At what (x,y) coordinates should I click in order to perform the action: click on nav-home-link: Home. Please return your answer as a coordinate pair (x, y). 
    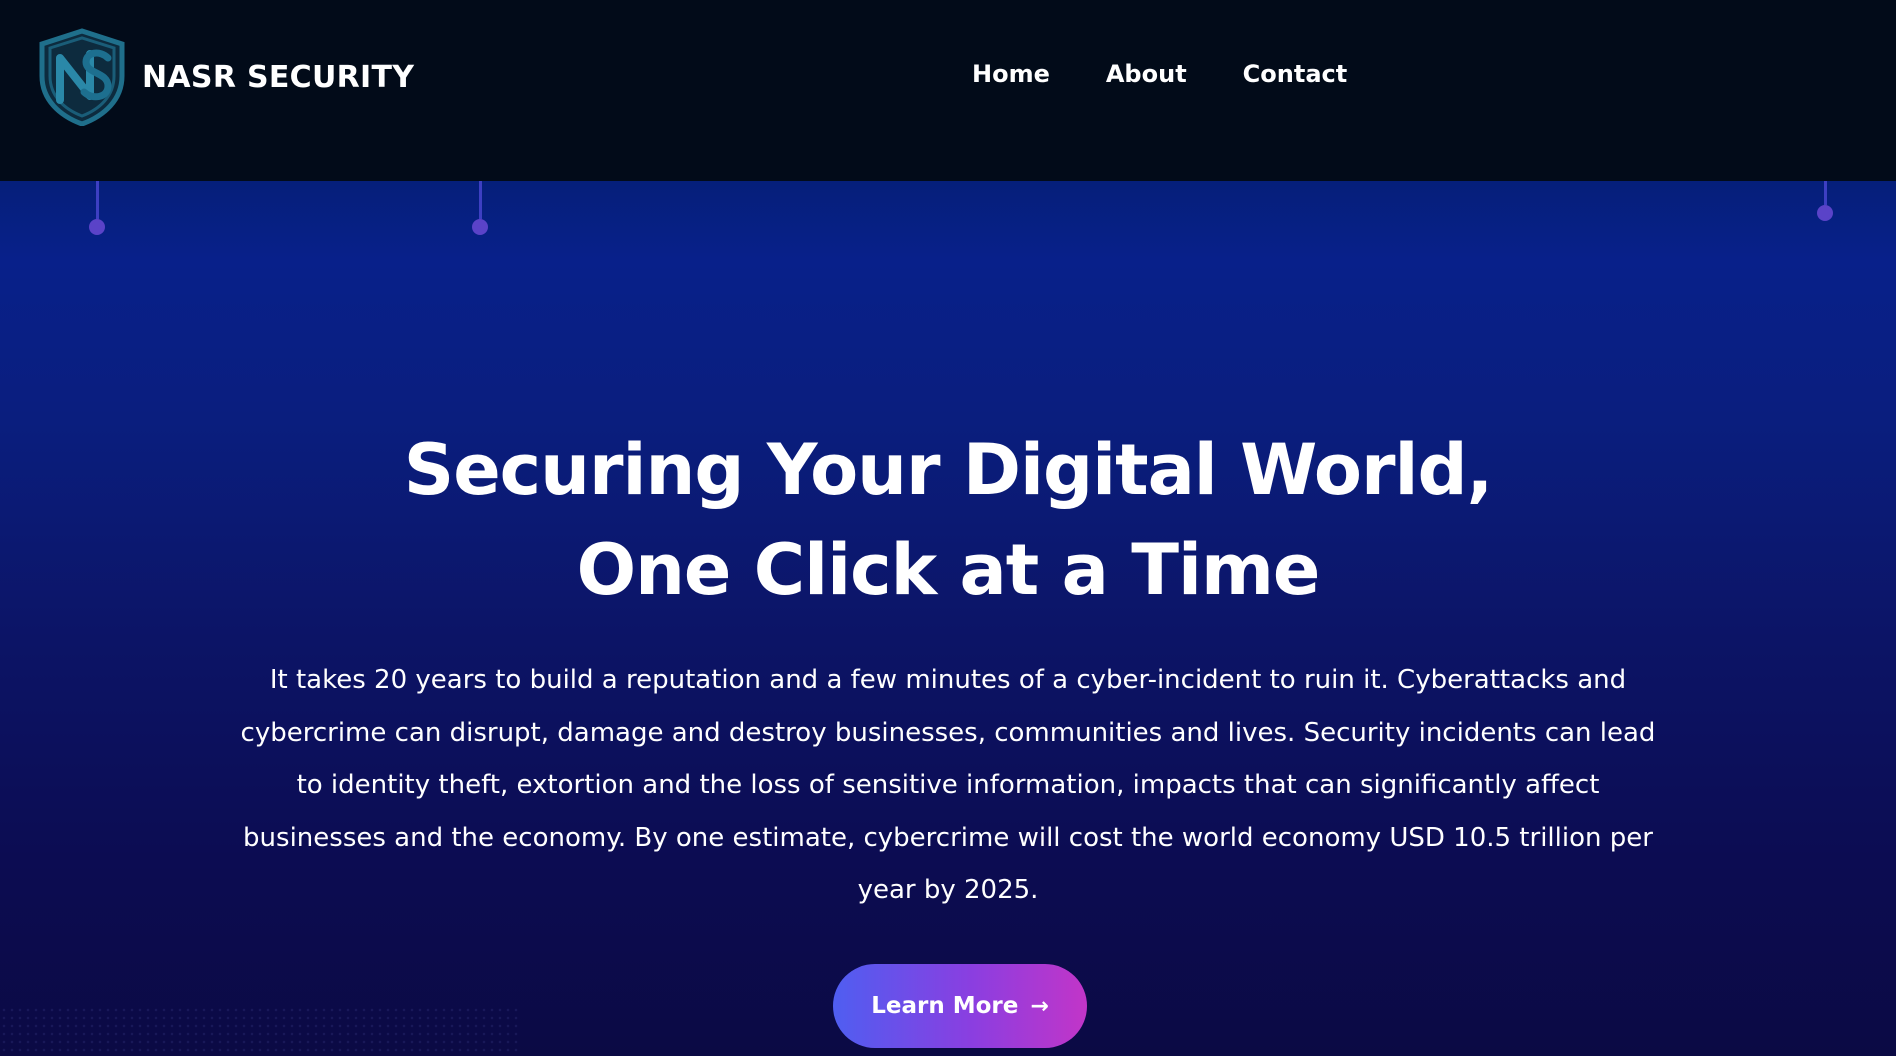
    Looking at the image, I should click on (1011, 74).